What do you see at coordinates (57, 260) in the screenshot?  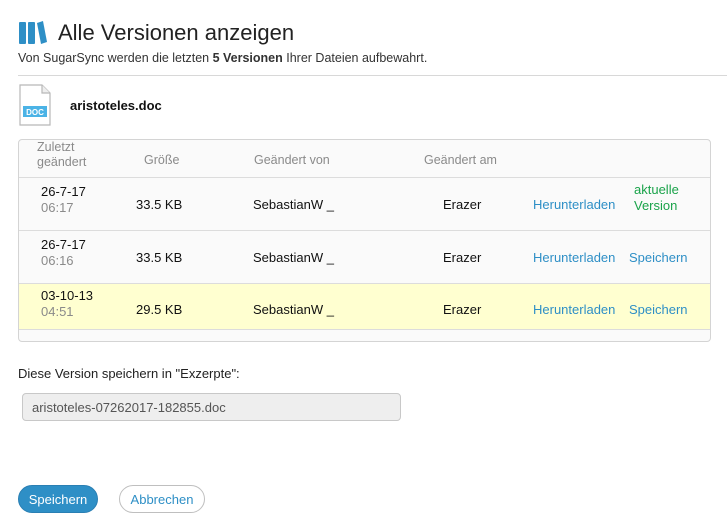 I see `row-time: 06:16` at bounding box center [57, 260].